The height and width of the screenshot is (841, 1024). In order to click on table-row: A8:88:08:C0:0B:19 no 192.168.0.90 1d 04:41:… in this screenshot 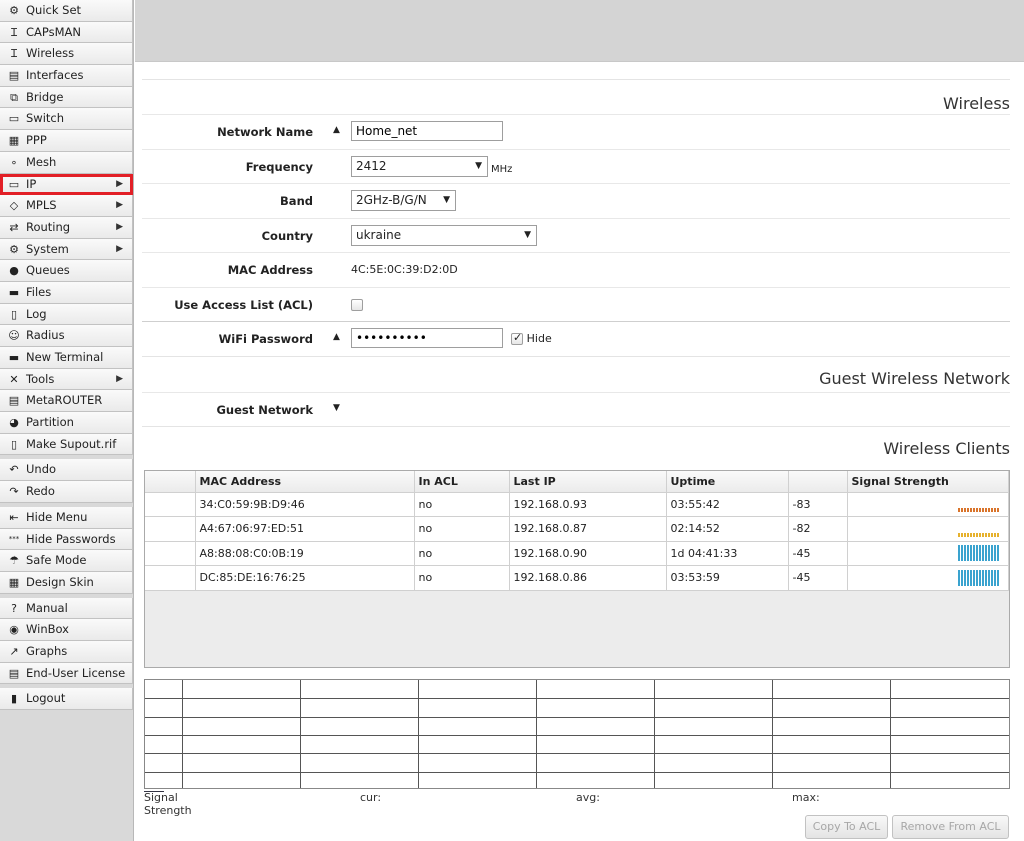, I will do `click(577, 553)`.